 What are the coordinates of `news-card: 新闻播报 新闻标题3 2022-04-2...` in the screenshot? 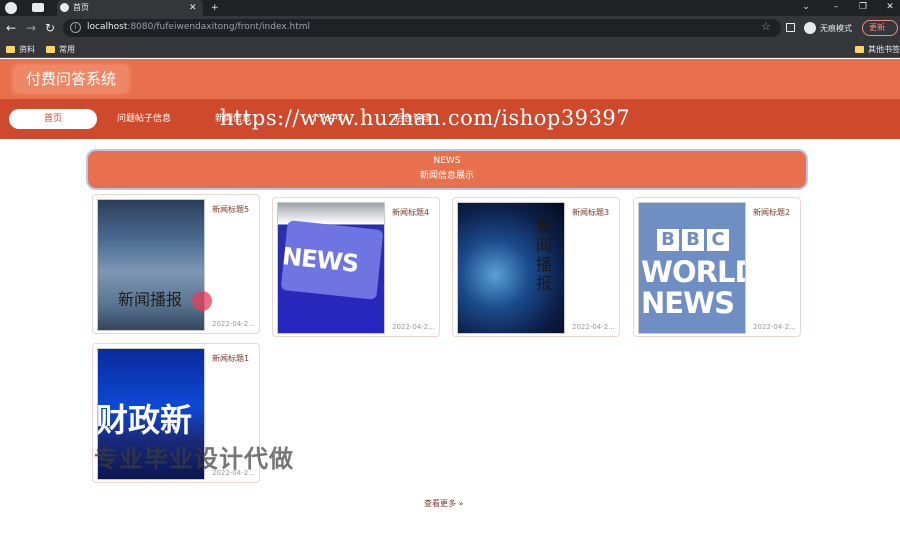 It's located at (536, 267).